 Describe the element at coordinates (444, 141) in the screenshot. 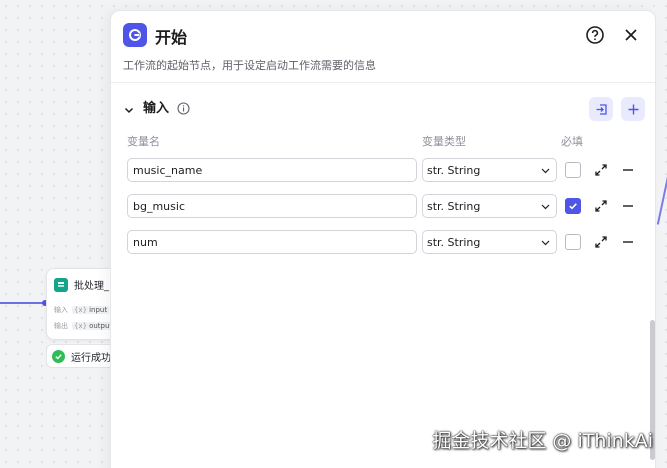

I see `column-header-type: 变量类型` at that location.